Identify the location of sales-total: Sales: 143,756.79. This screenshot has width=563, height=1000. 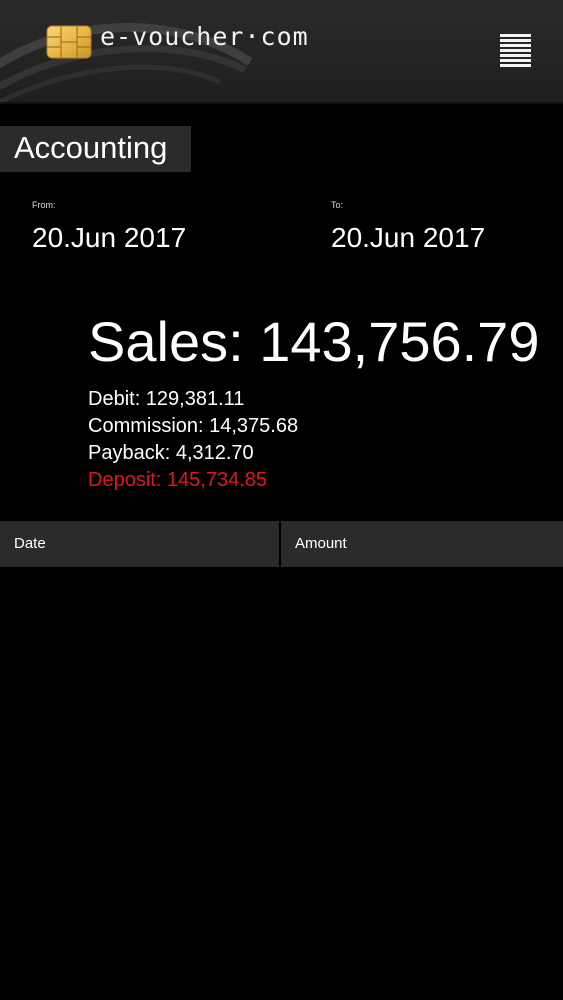
(314, 341).